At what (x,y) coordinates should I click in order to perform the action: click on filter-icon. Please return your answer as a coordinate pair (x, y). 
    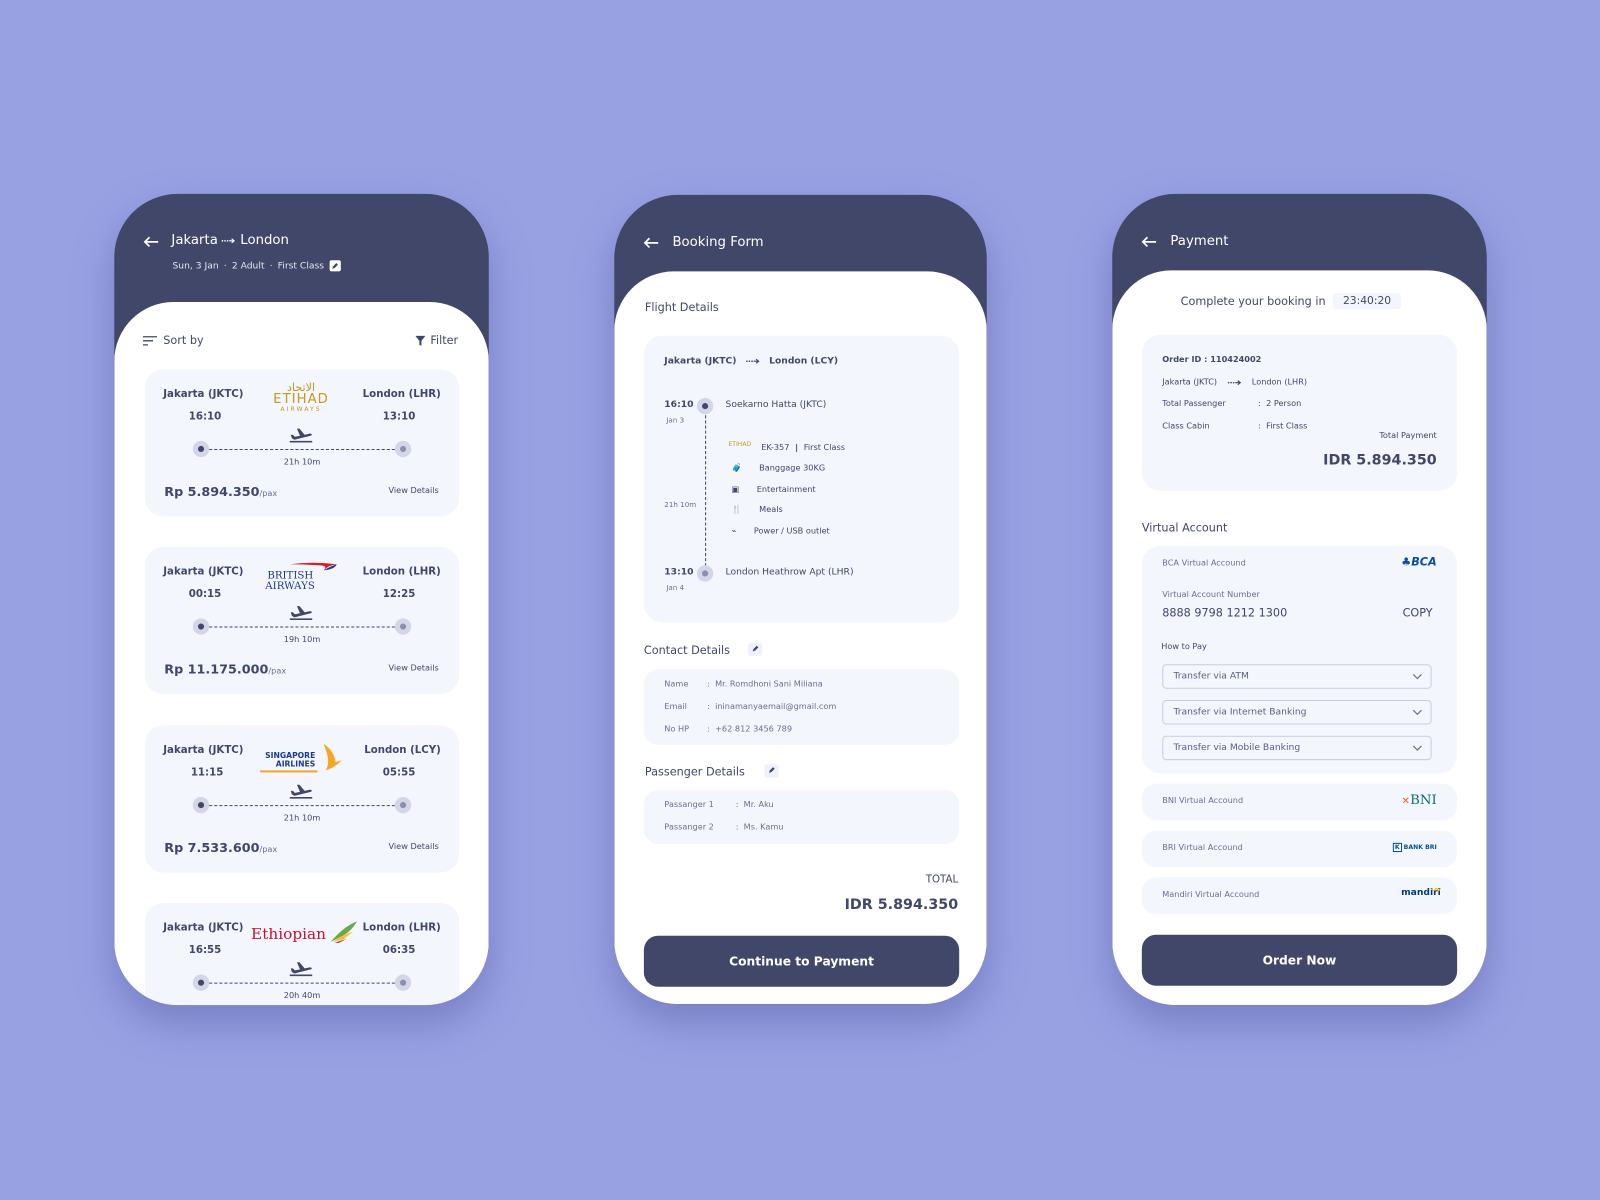
    Looking at the image, I should click on (420, 340).